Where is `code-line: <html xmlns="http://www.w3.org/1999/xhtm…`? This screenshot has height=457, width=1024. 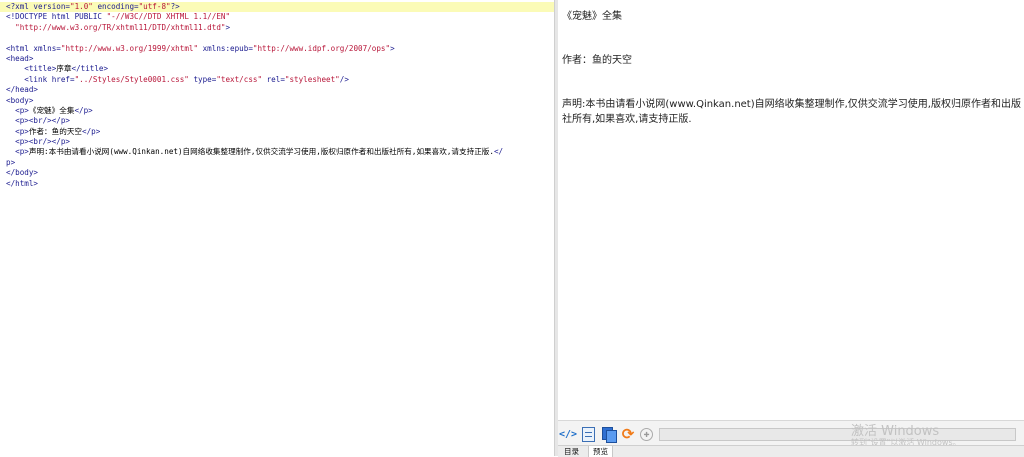 code-line: <html xmlns="http://www.w3.org/1999/xhtm… is located at coordinates (277, 49).